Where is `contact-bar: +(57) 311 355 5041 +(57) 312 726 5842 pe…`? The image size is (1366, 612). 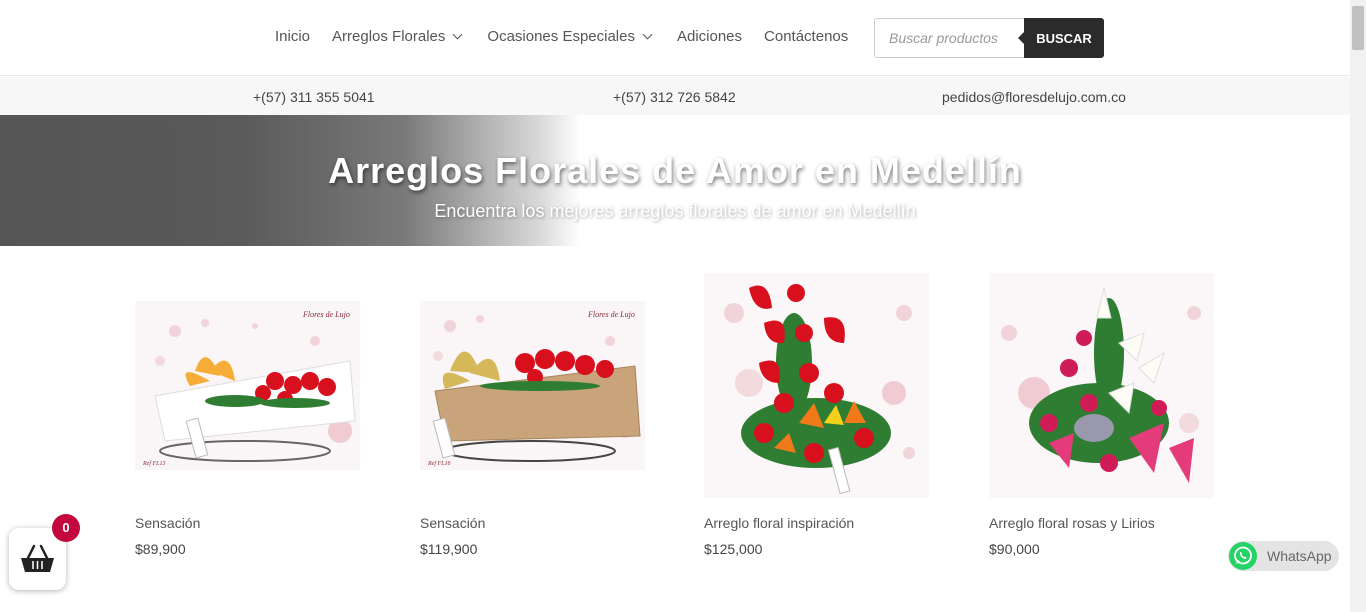 contact-bar: +(57) 311 355 5041 +(57) 312 726 5842 pe… is located at coordinates (675, 96).